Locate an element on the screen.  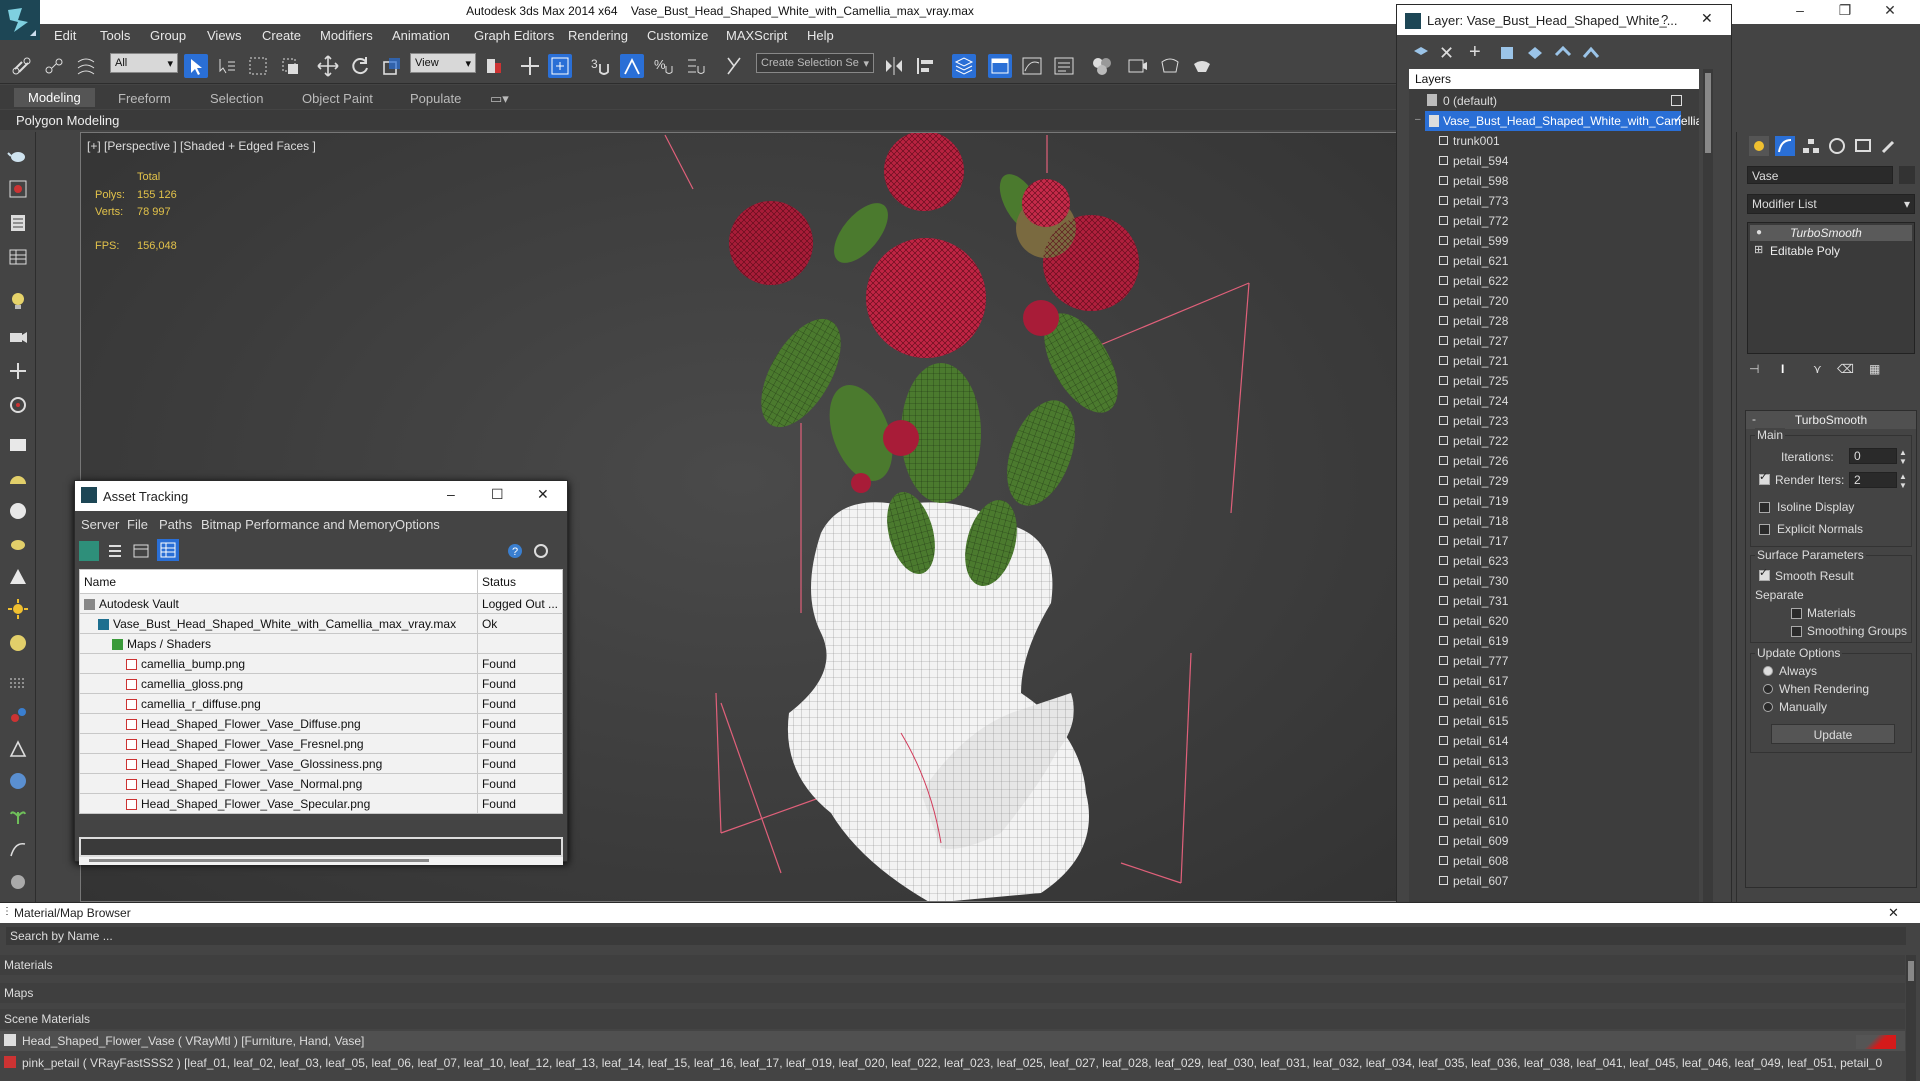
teapot2-icon is located at coordinates (18, 543).